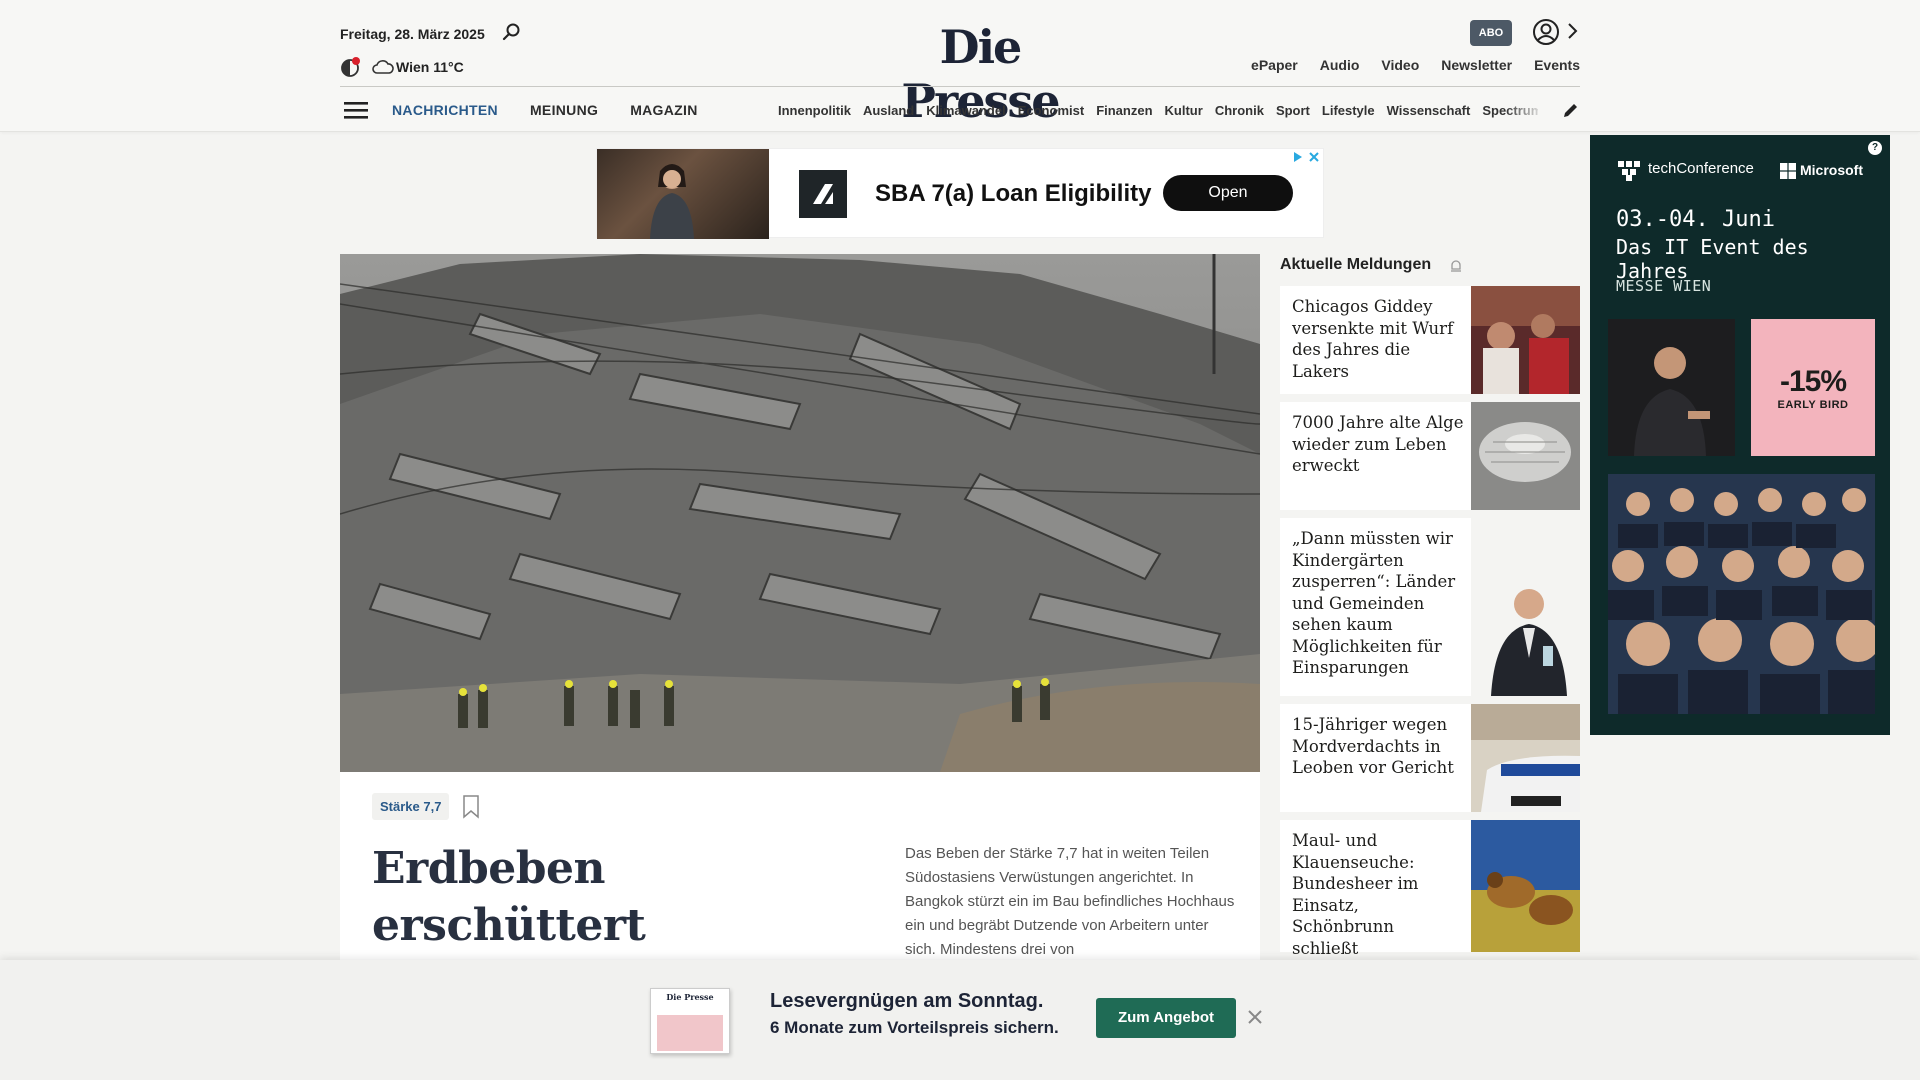  I want to click on header-divider, so click(960, 86).